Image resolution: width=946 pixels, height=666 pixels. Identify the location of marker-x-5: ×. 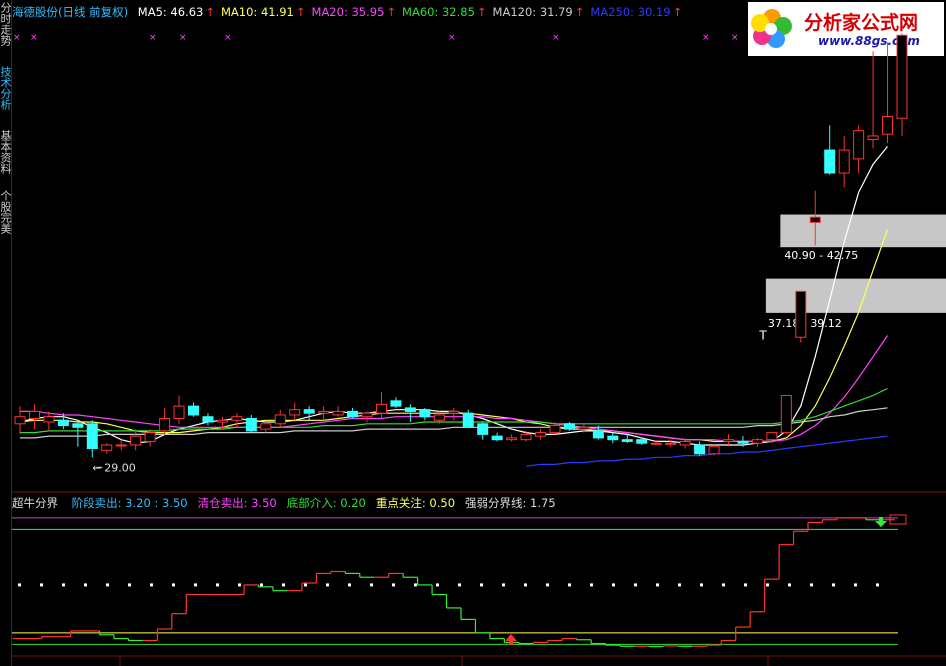
(452, 38).